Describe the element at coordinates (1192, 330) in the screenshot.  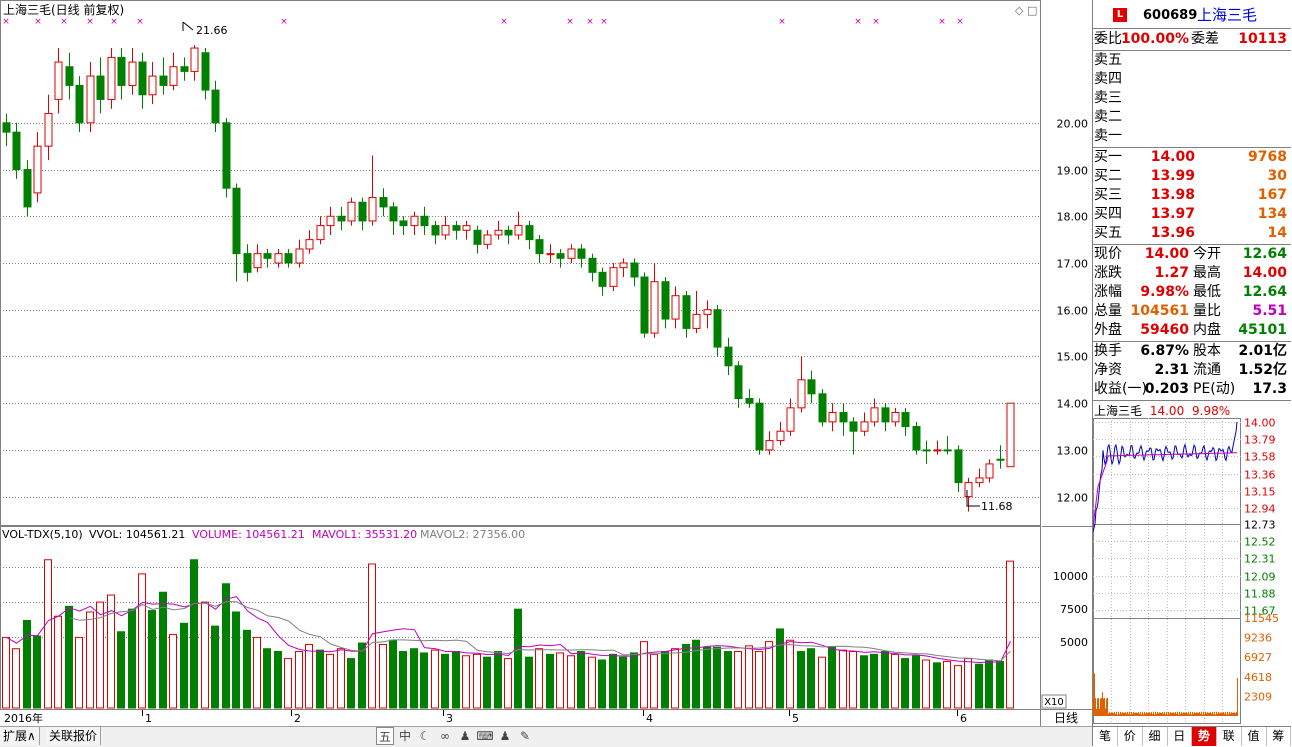
I see `stat-row: 外盘 59460 内盘 45101` at that location.